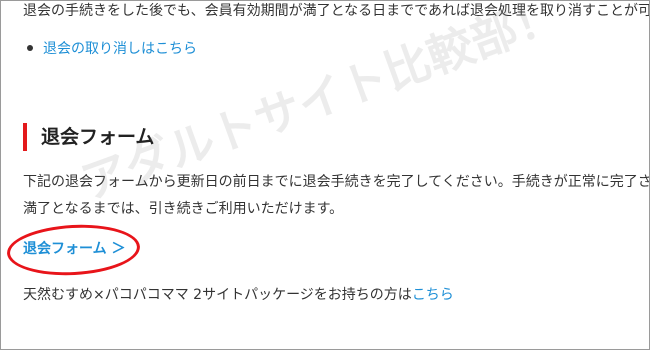  What do you see at coordinates (120, 49) in the screenshot?
I see `cancel-withdrawal-link: 退会の取り消しはこちら` at bounding box center [120, 49].